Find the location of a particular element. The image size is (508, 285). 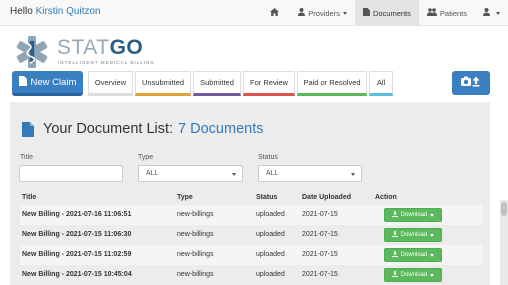

user-name-link: Kirstin Quitzon is located at coordinates (68, 11).